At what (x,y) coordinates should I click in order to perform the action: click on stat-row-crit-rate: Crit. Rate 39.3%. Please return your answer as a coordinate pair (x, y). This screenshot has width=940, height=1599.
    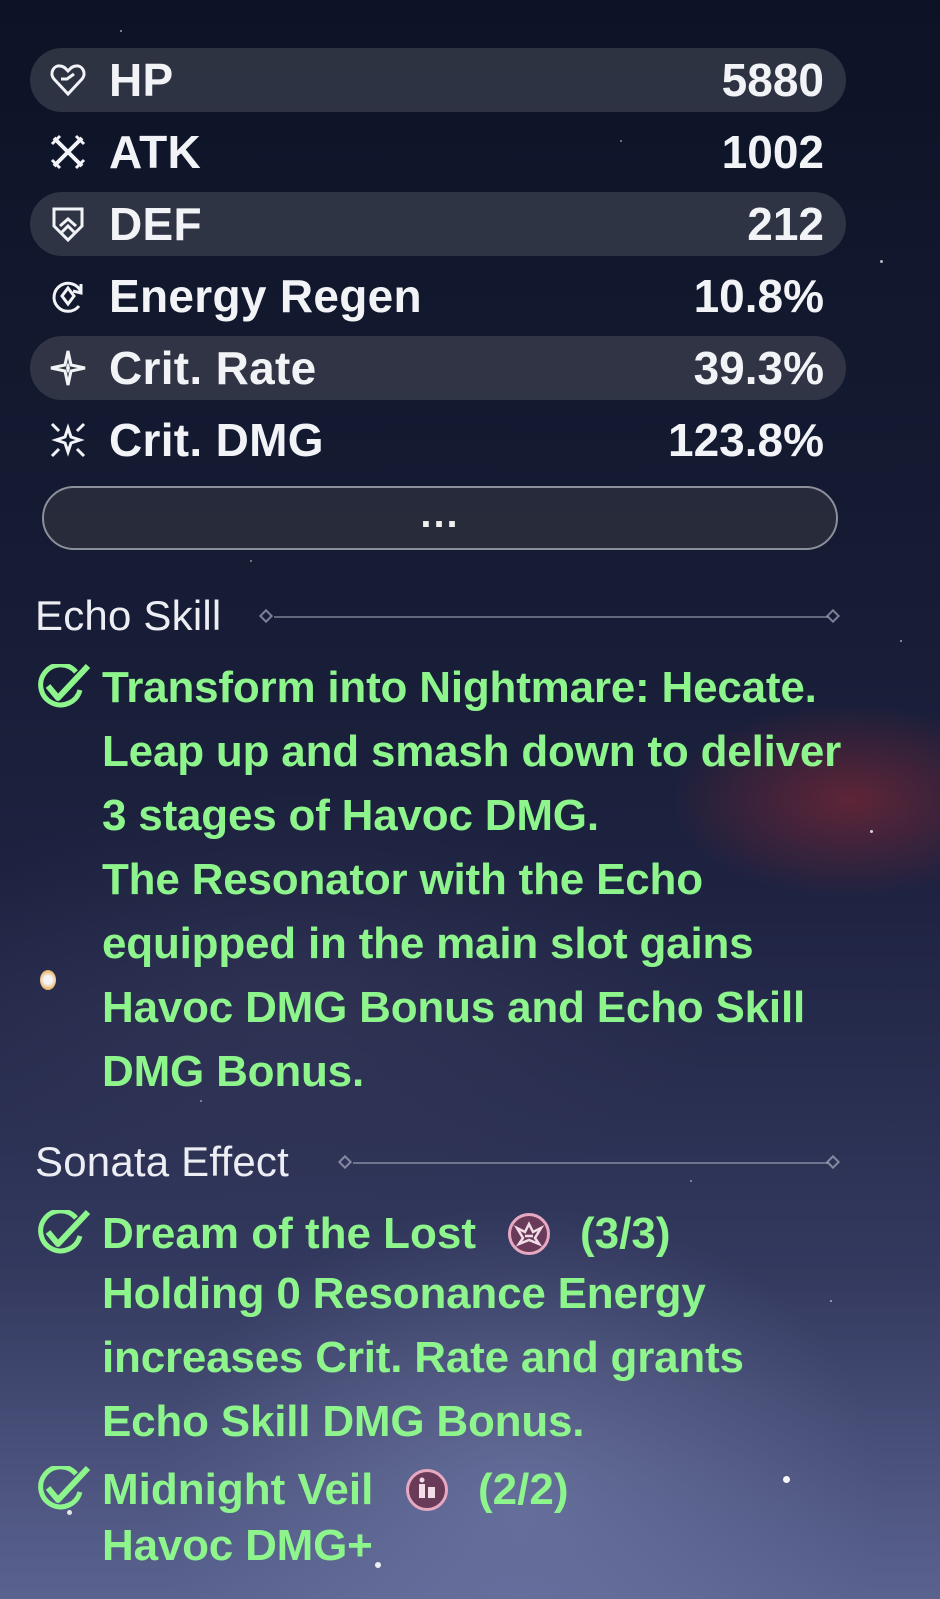
    Looking at the image, I should click on (438, 368).